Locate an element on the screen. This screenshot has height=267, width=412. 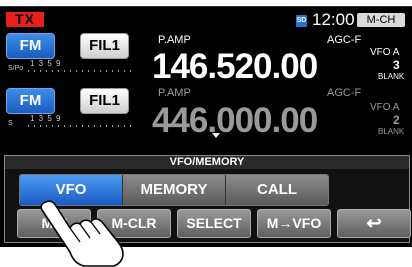
sub-mode-button: FM is located at coordinates (30, 101).